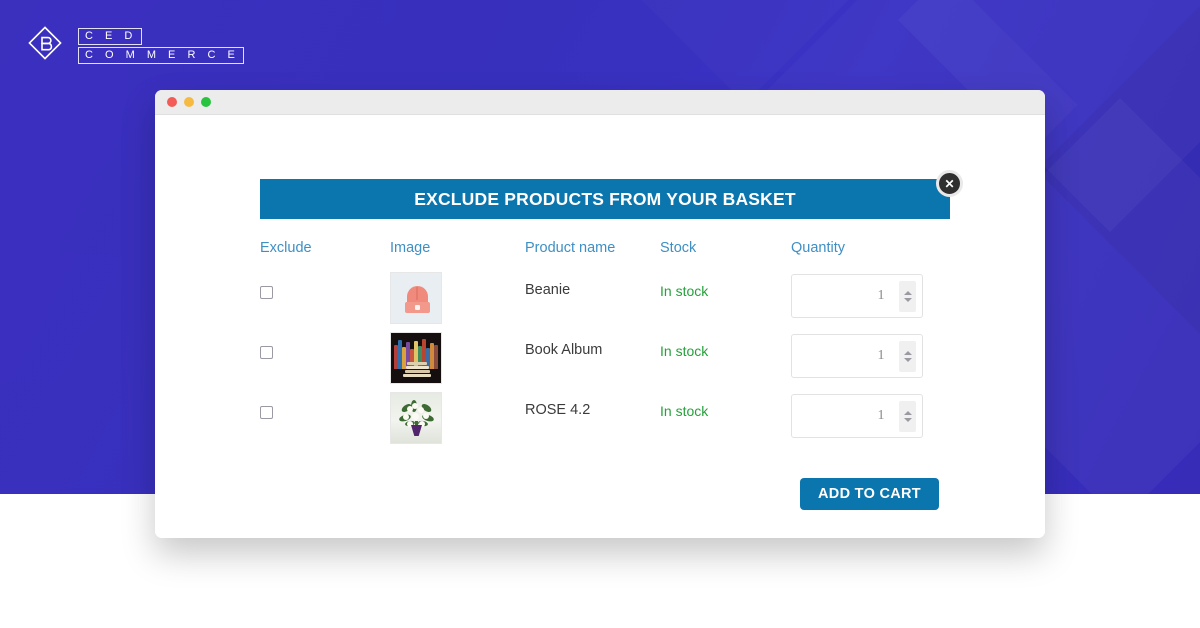 The height and width of the screenshot is (628, 1200). I want to click on product-name: Book Album, so click(564, 350).